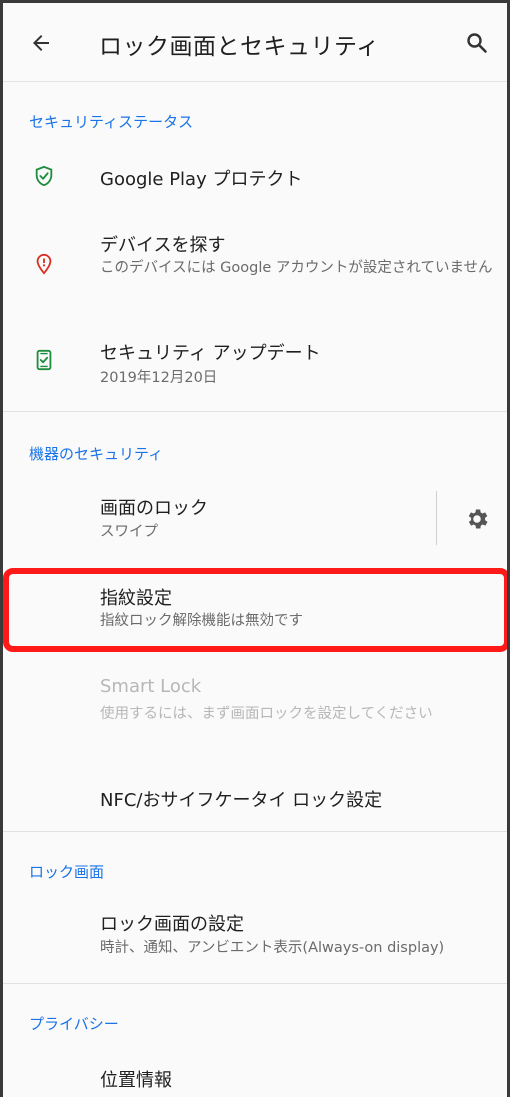 Image resolution: width=510 pixels, height=1097 pixels. I want to click on list-item-fingerprint: 指紋設定 指紋ロック解除機能は無効です, so click(255, 610).